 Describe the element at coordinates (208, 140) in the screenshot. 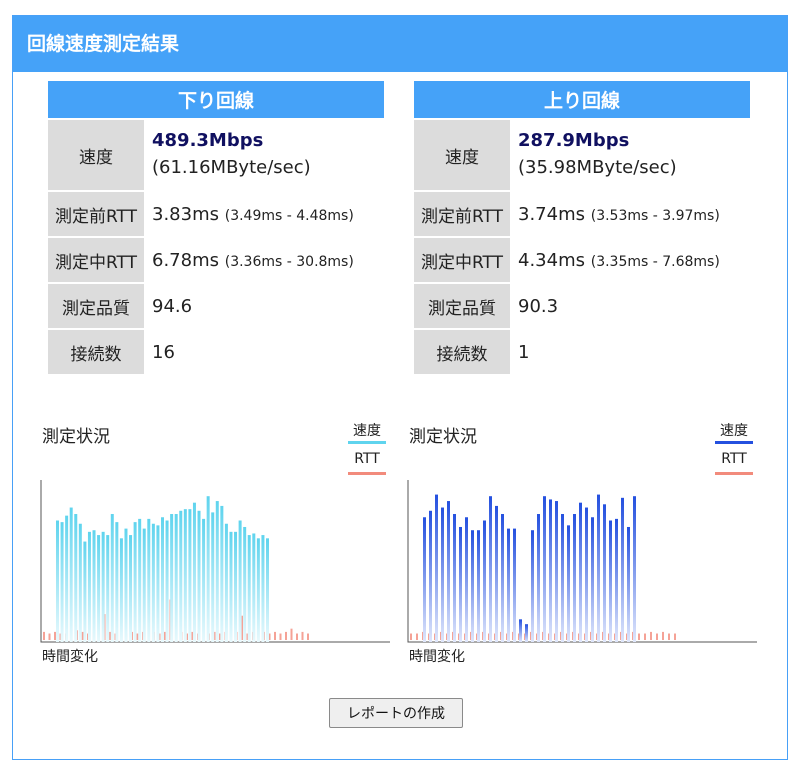

I see `download-speed-value: 489.3Mbps` at that location.